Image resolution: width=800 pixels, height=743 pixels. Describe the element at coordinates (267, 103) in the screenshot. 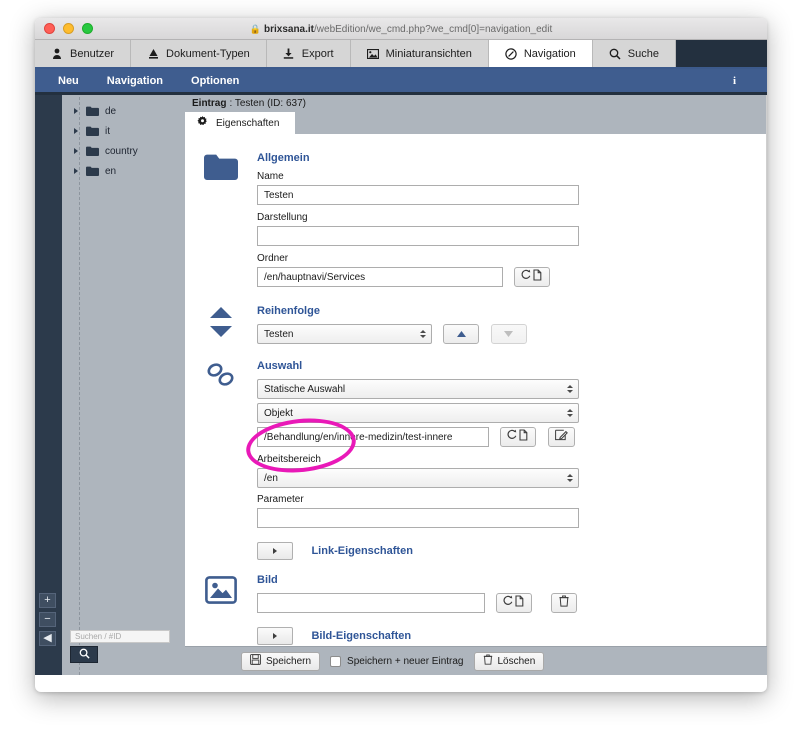

I see `entry-title: : Testen (ID: 637)` at that location.